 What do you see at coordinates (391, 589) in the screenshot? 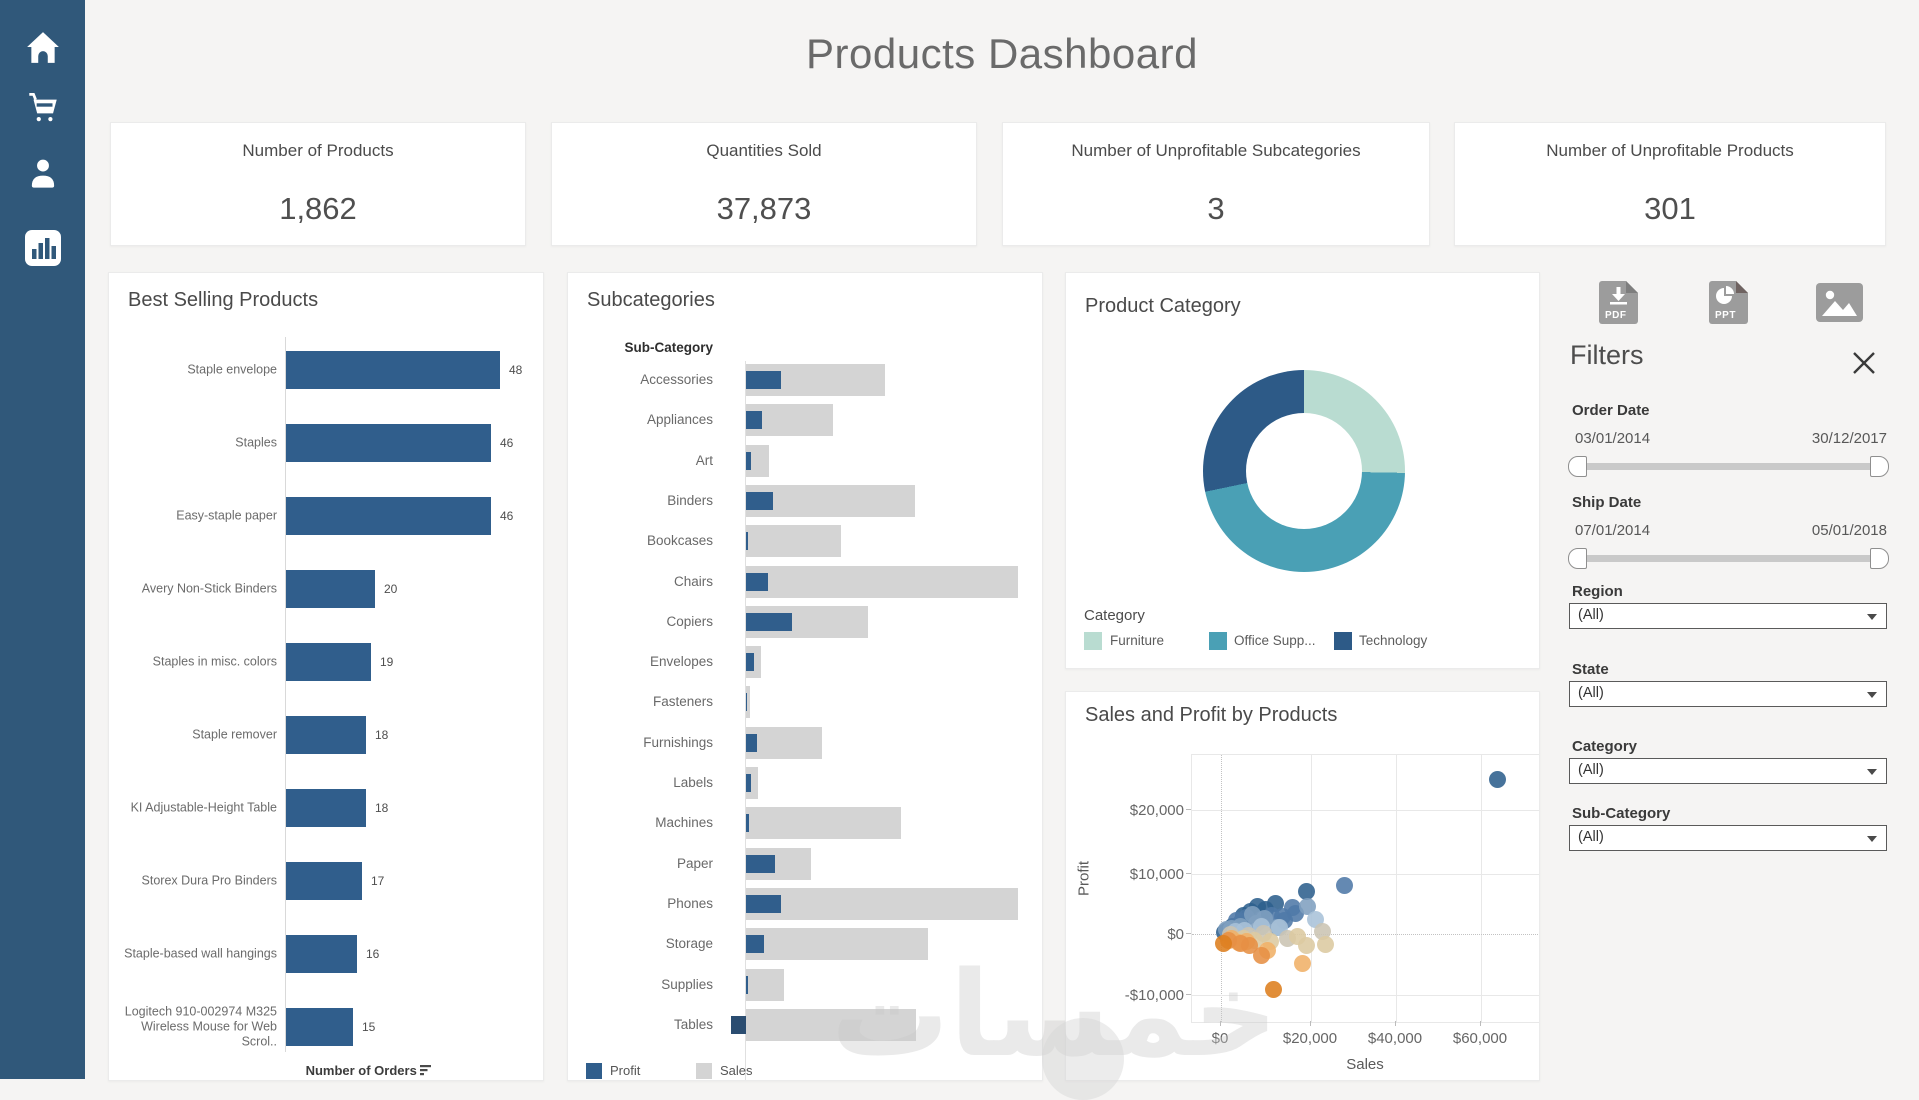
I see `bar-value-label: 20` at bounding box center [391, 589].